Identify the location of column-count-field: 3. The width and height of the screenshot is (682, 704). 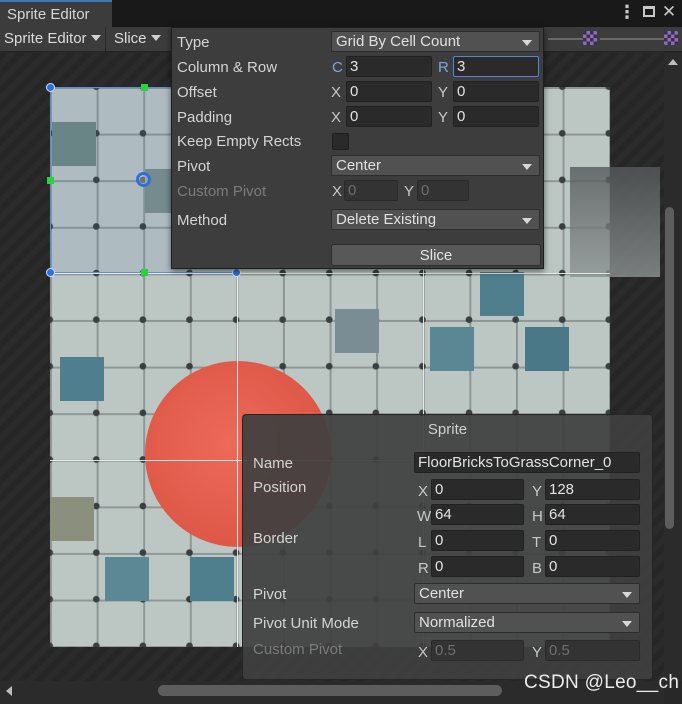
(389, 66).